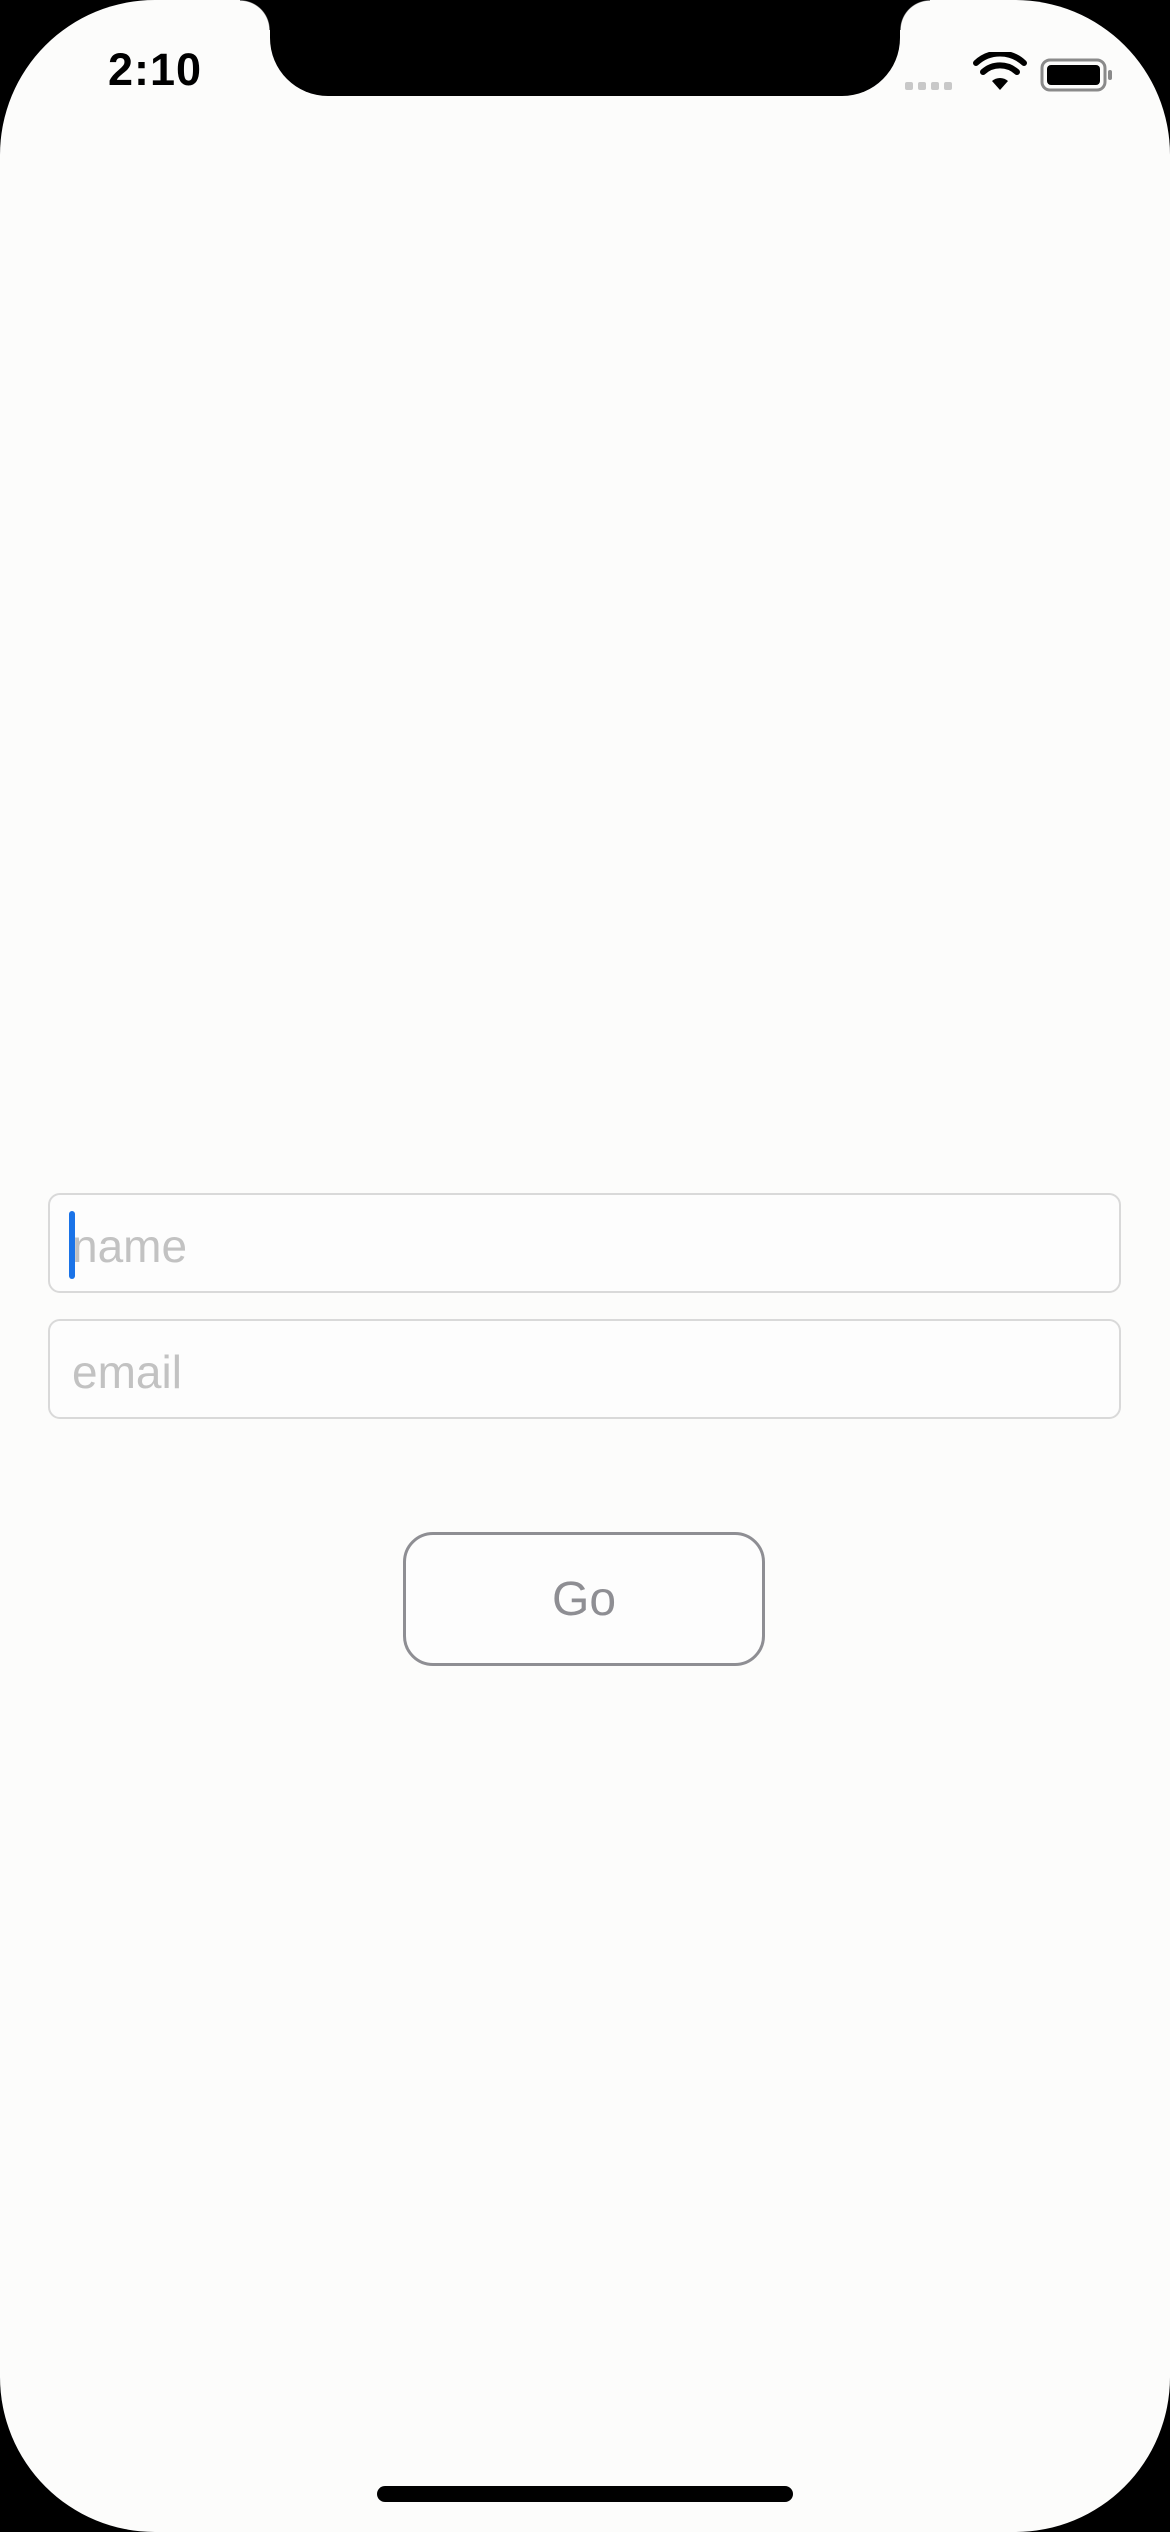 The image size is (1170, 2532). I want to click on status-bar-time: 2:10, so click(155, 69).